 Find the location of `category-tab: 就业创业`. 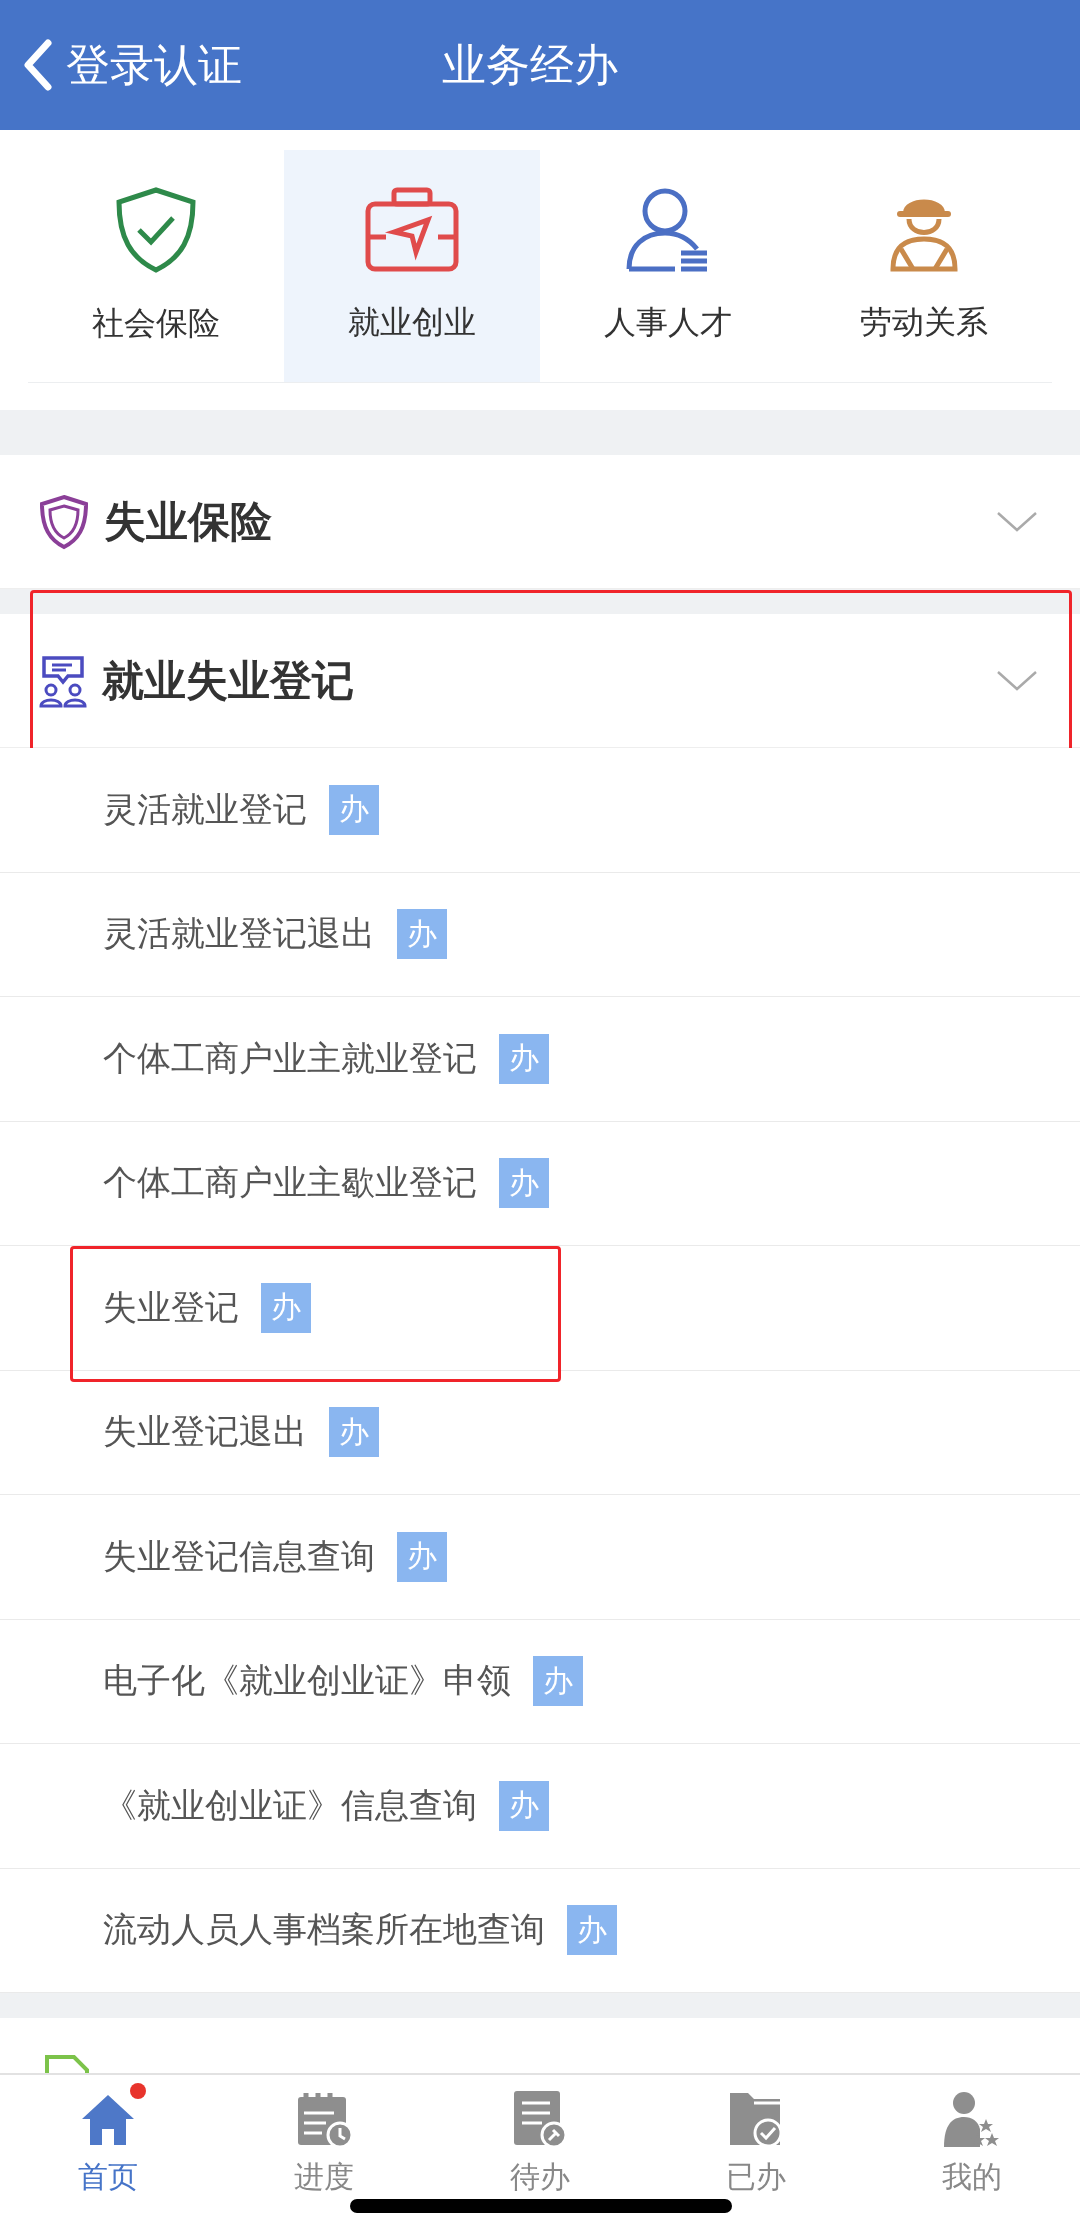

category-tab: 就业创业 is located at coordinates (412, 266).